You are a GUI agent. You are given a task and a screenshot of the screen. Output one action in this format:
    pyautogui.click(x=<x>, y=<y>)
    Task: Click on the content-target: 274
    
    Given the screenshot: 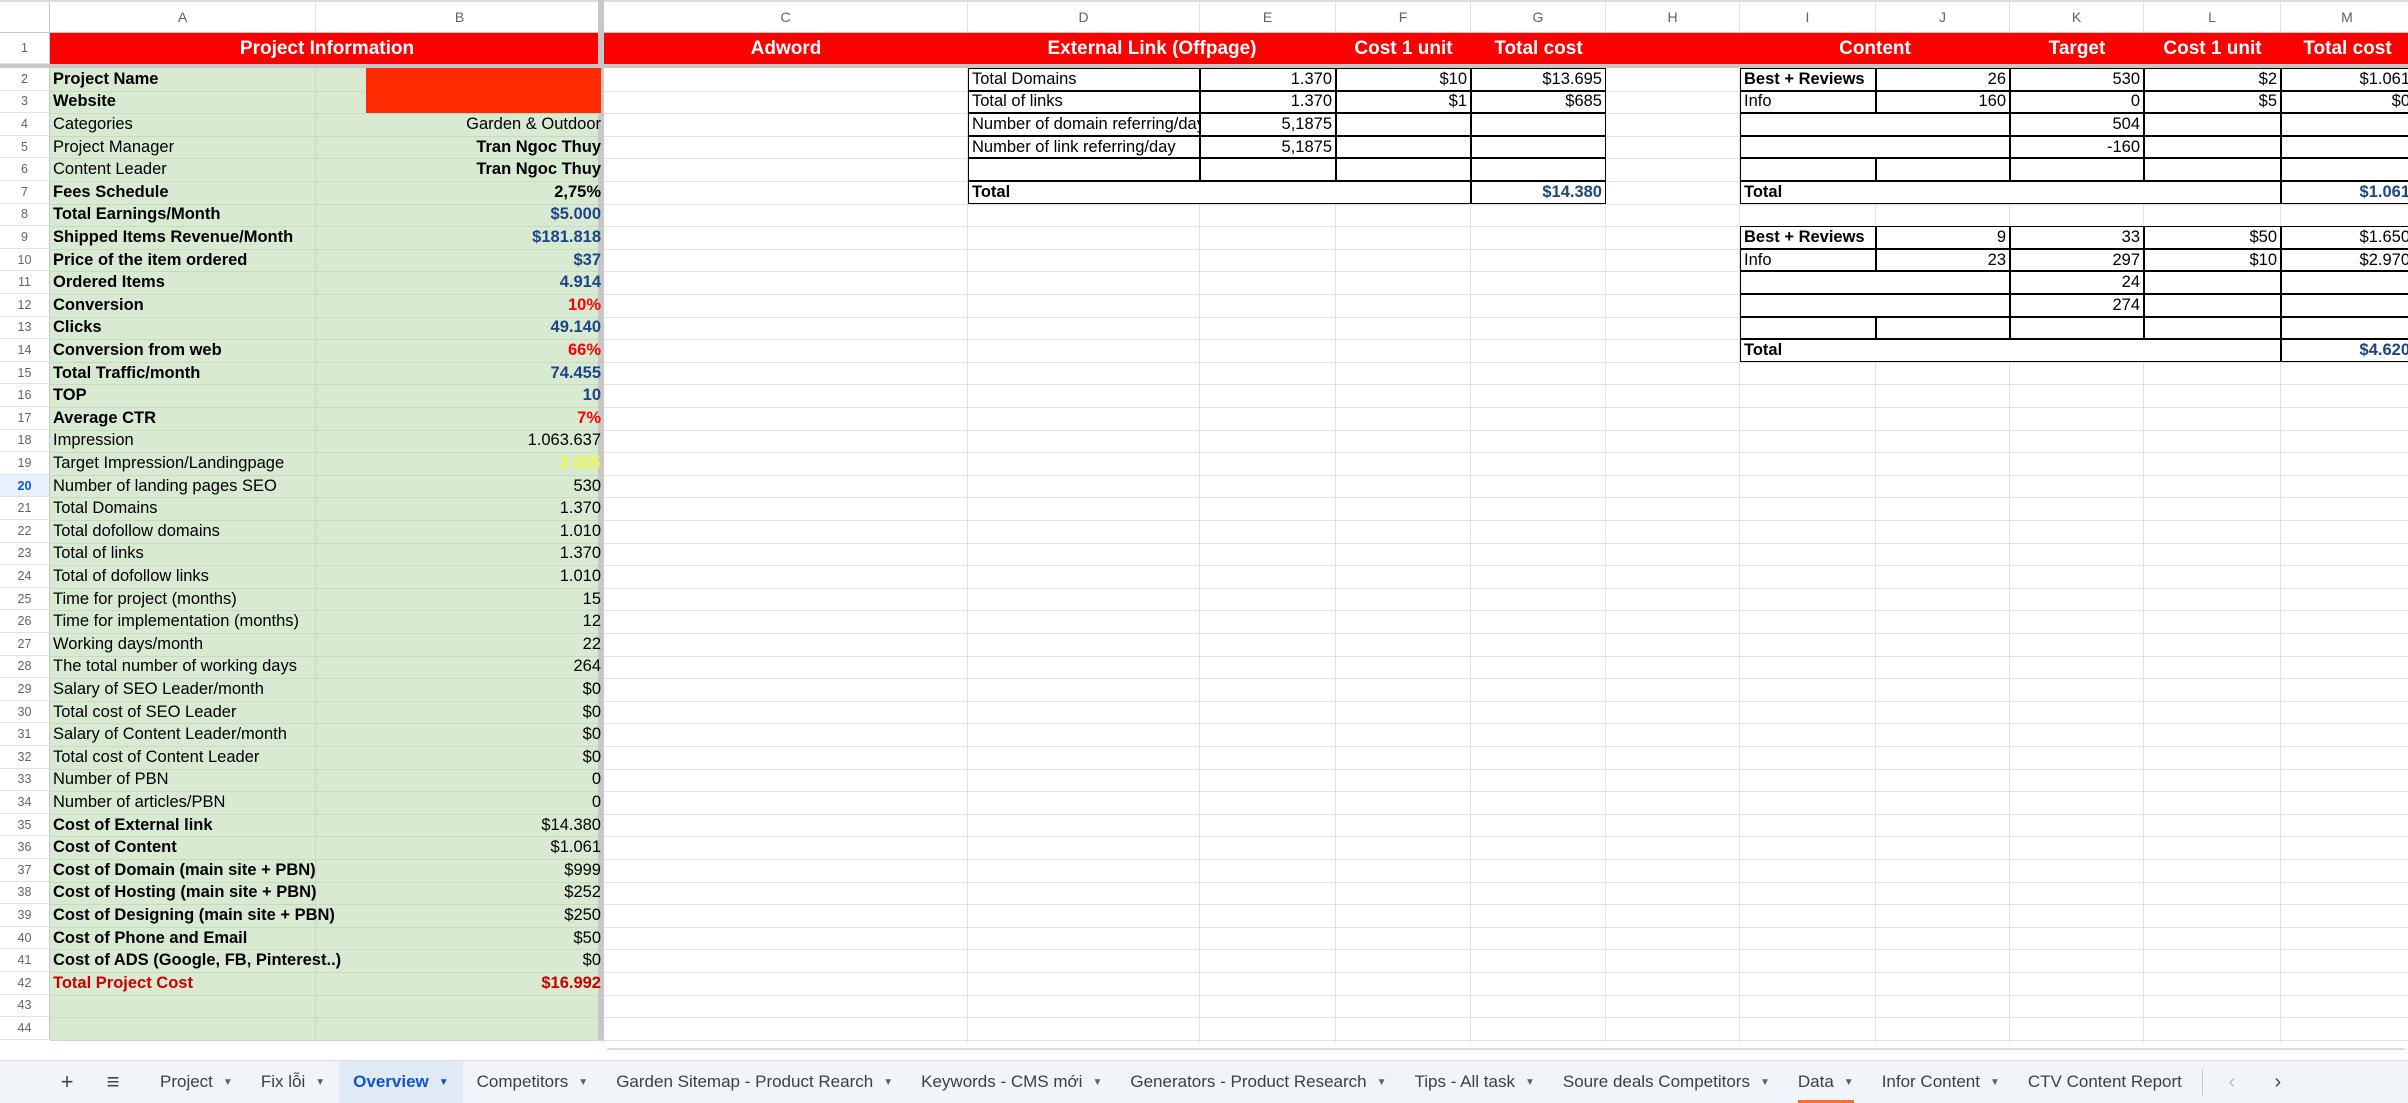 What is the action you would take?
    pyautogui.click(x=2077, y=305)
    